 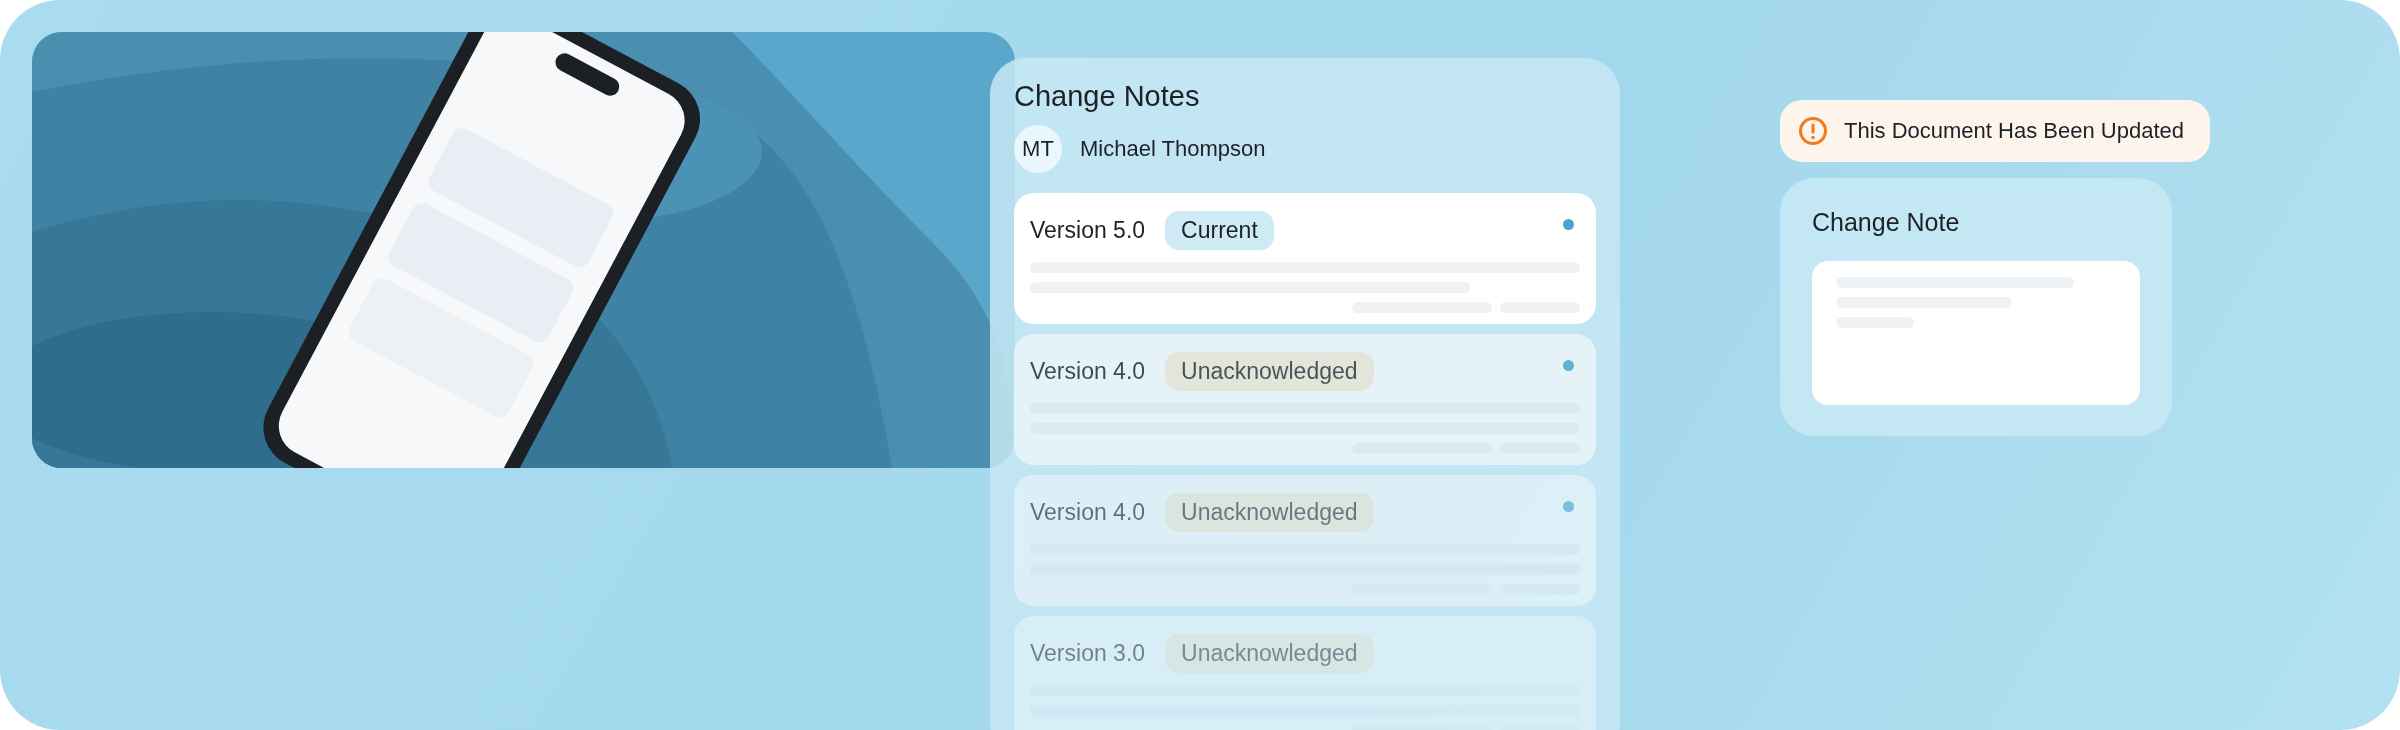 I want to click on version-label: Version 5.0, so click(x=1088, y=230).